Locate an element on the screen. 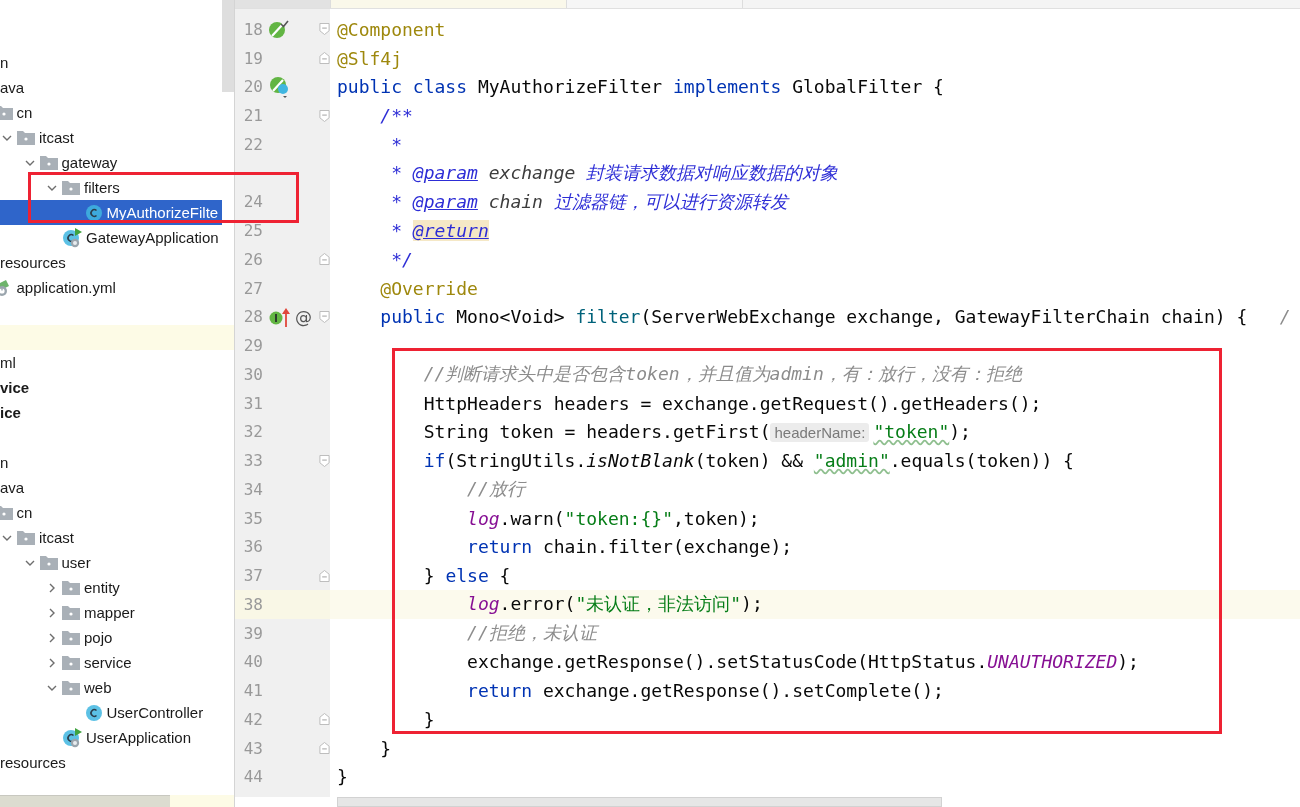 The height and width of the screenshot is (807, 1300). code-text: HttpHeaders headers = exchange.getRequest().getHeaders(); is located at coordinates (732, 403).